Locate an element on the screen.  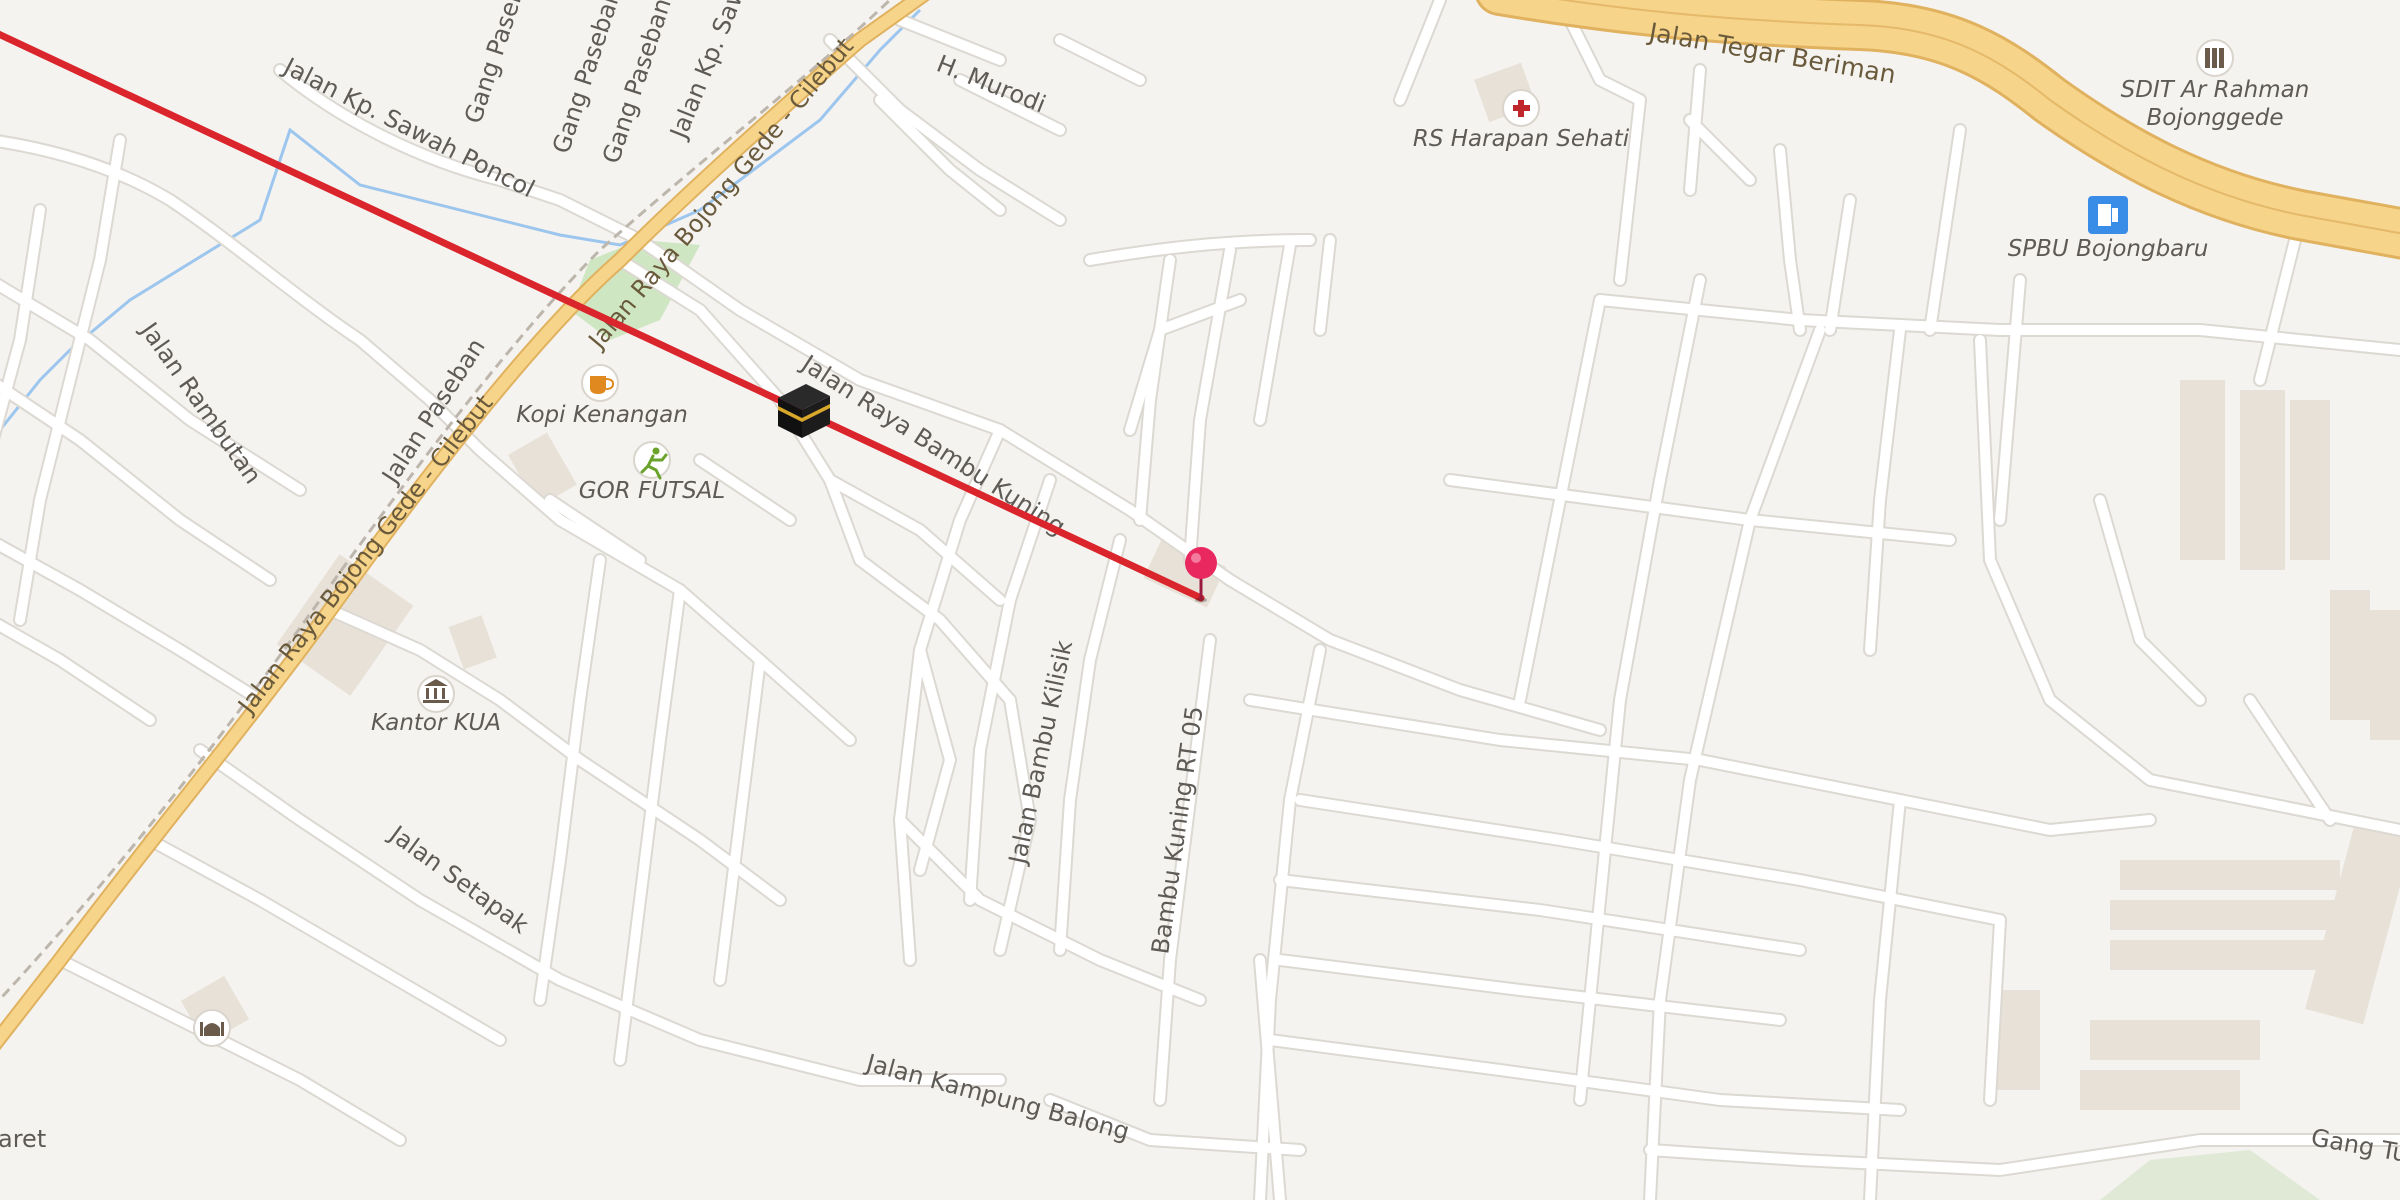
sports-icon is located at coordinates (652, 460).